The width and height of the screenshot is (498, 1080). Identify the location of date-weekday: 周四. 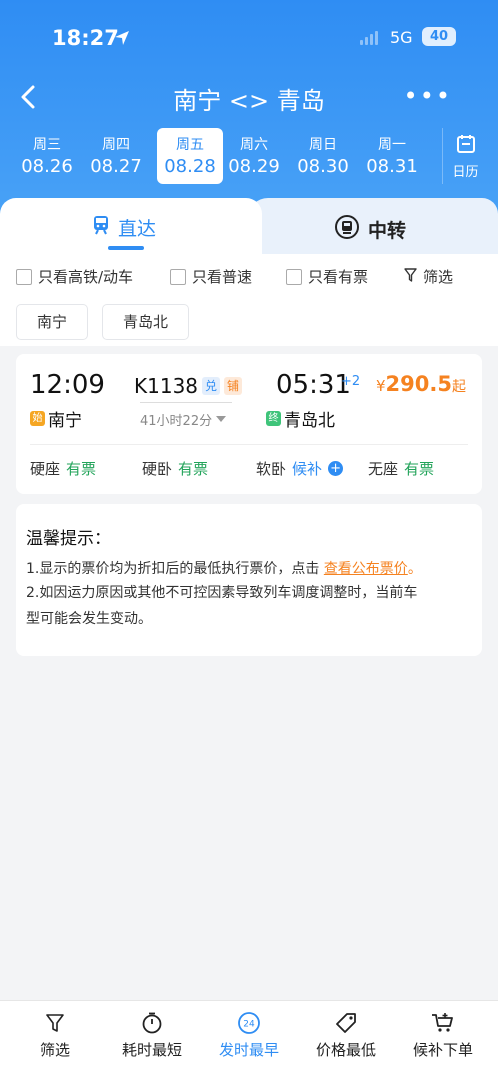
(116, 145).